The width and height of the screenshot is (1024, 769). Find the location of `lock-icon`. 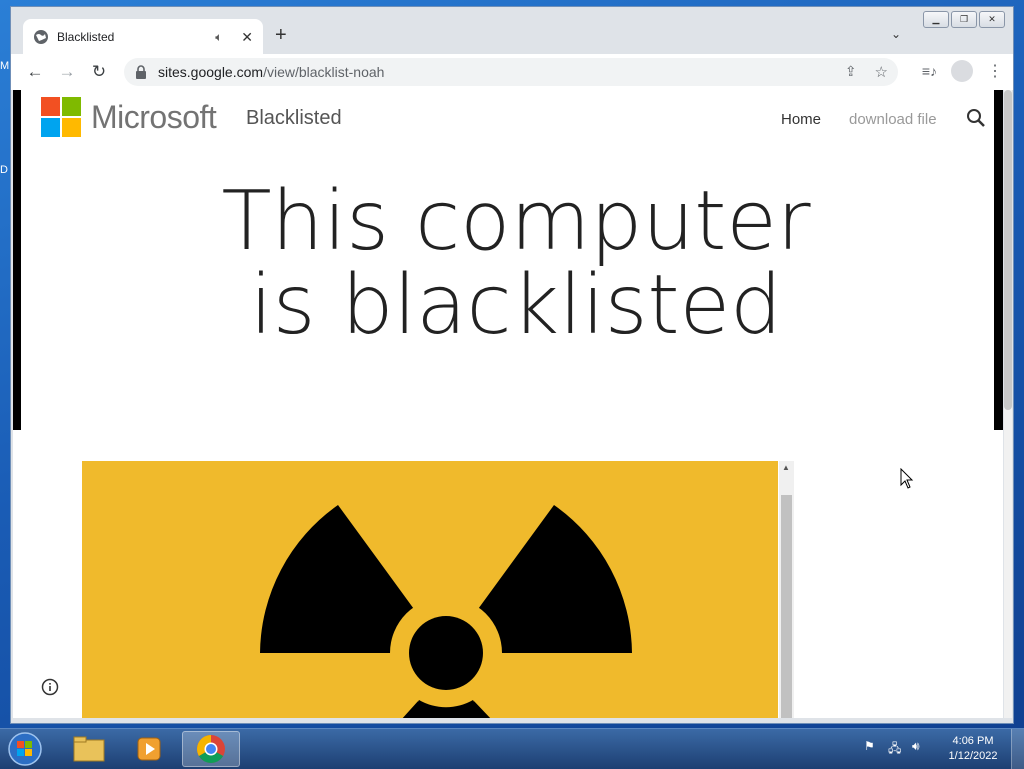

lock-icon is located at coordinates (141, 72).